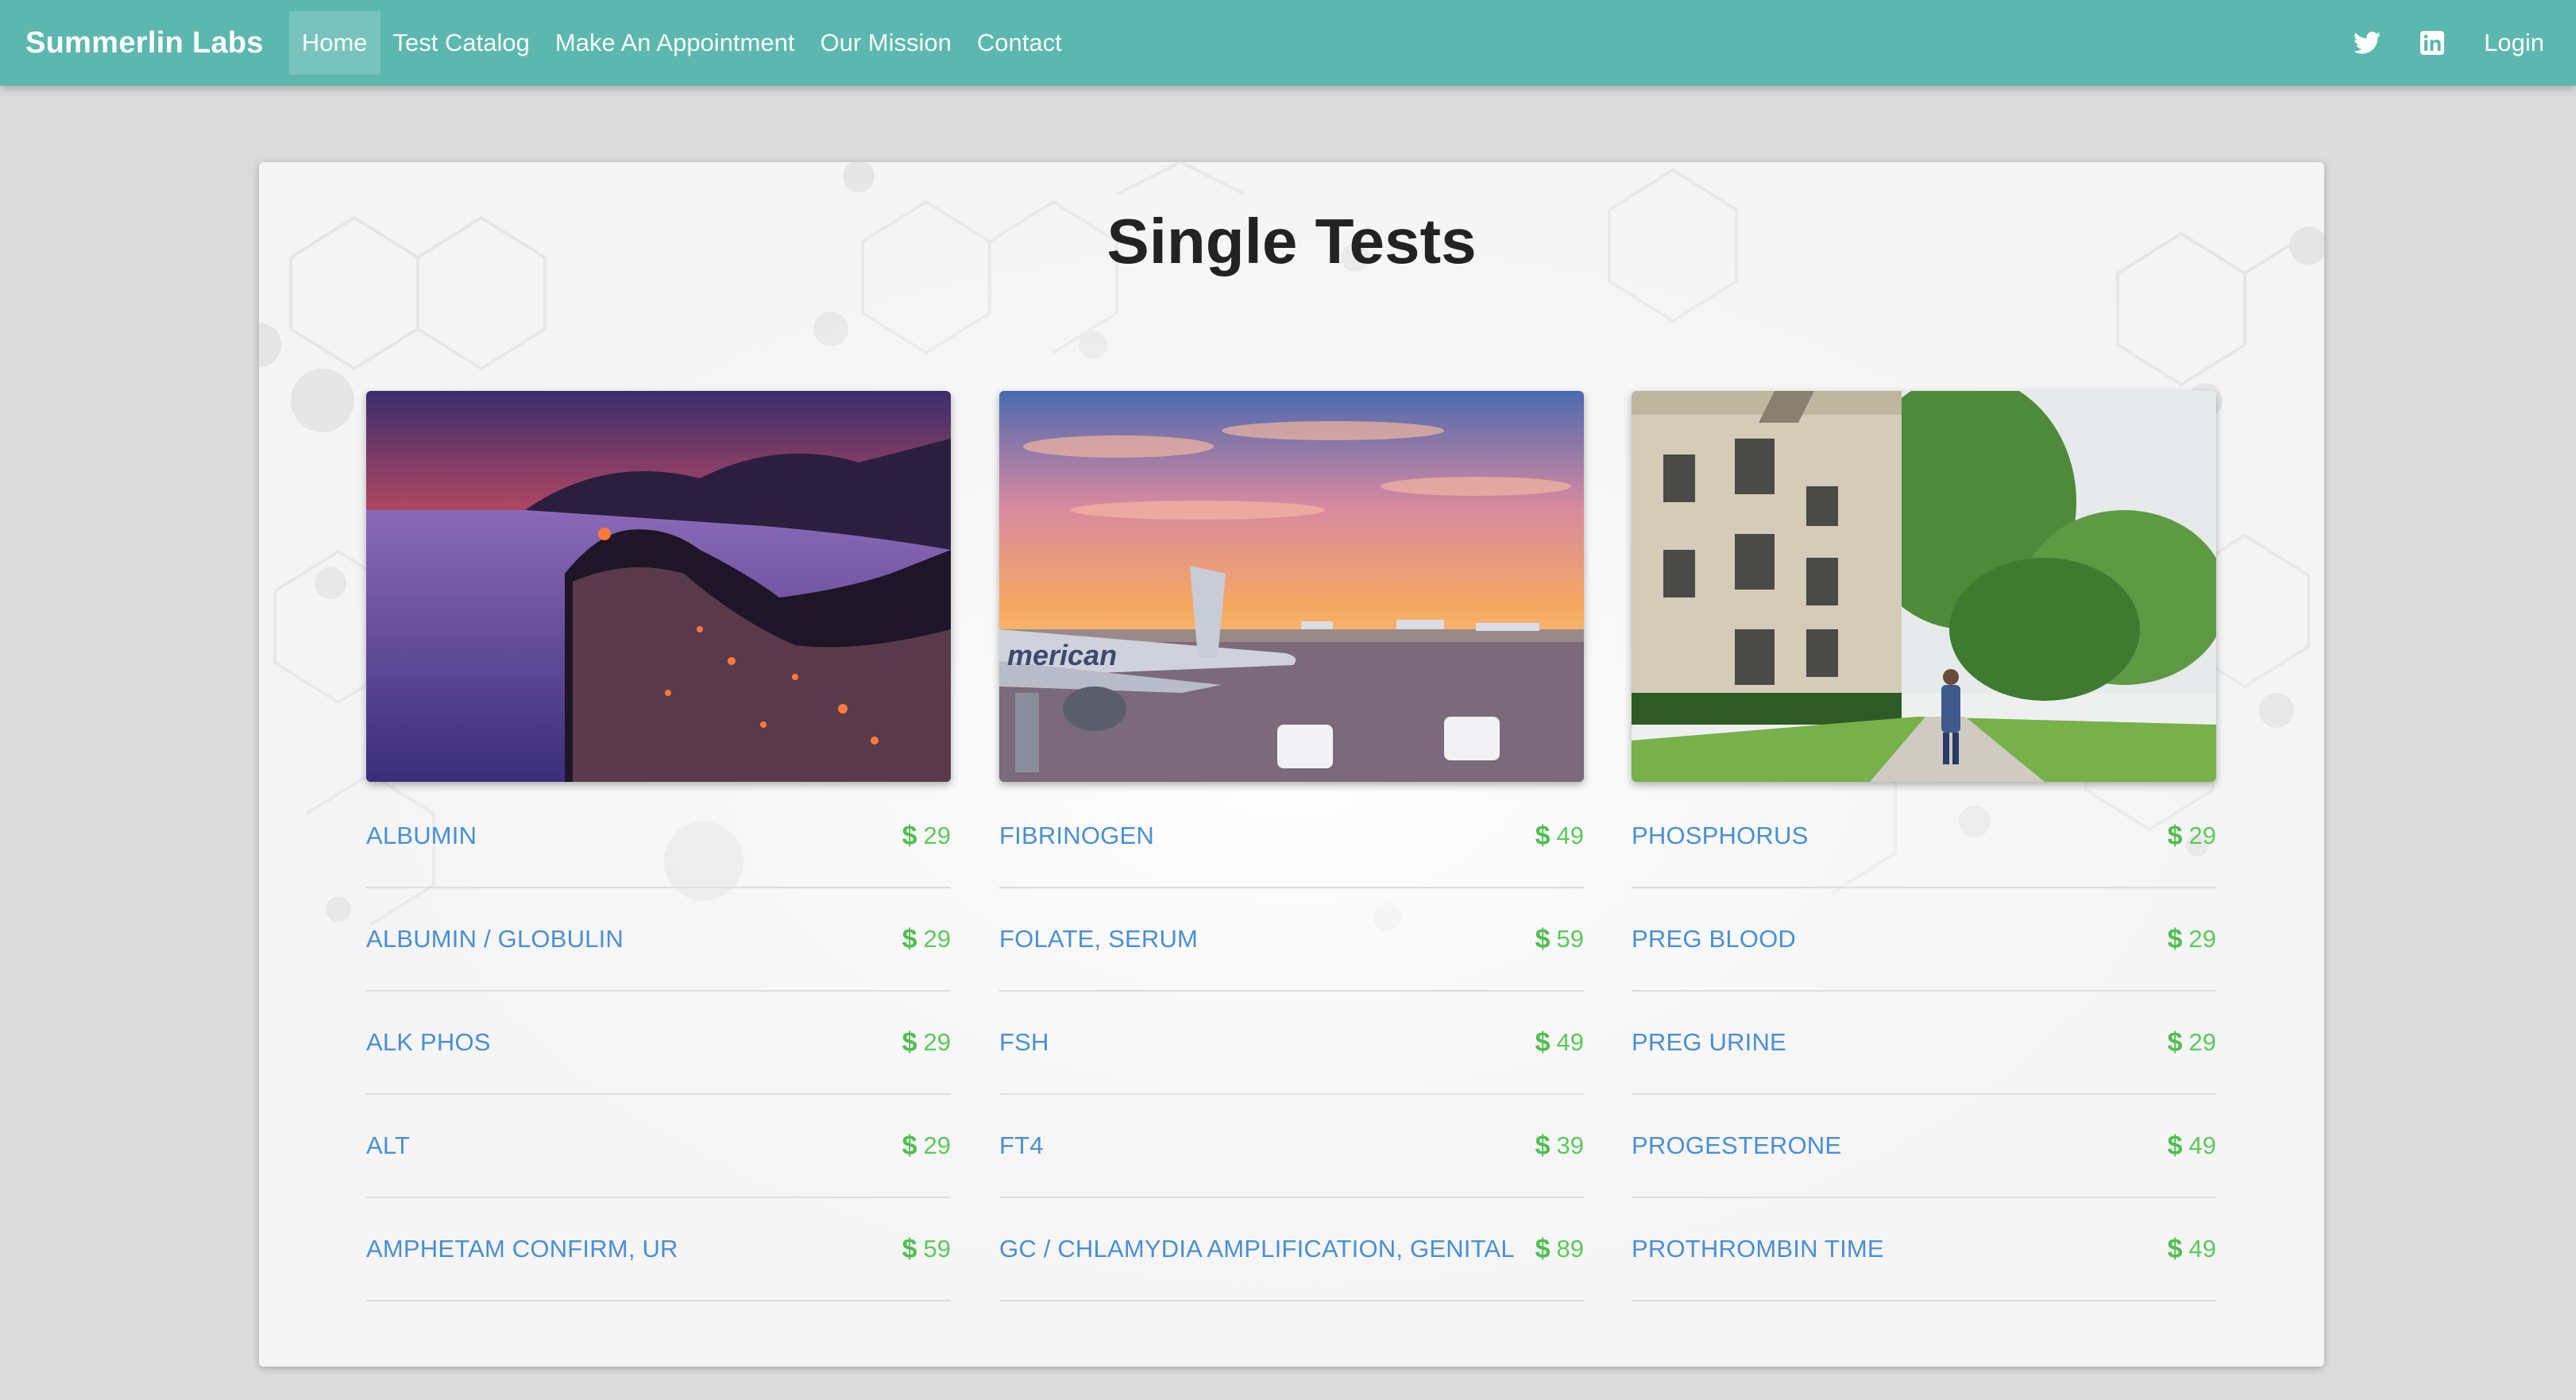 This screenshot has width=2576, height=1400. What do you see at coordinates (1291, 1146) in the screenshot?
I see `test-row: FT4 $39` at bounding box center [1291, 1146].